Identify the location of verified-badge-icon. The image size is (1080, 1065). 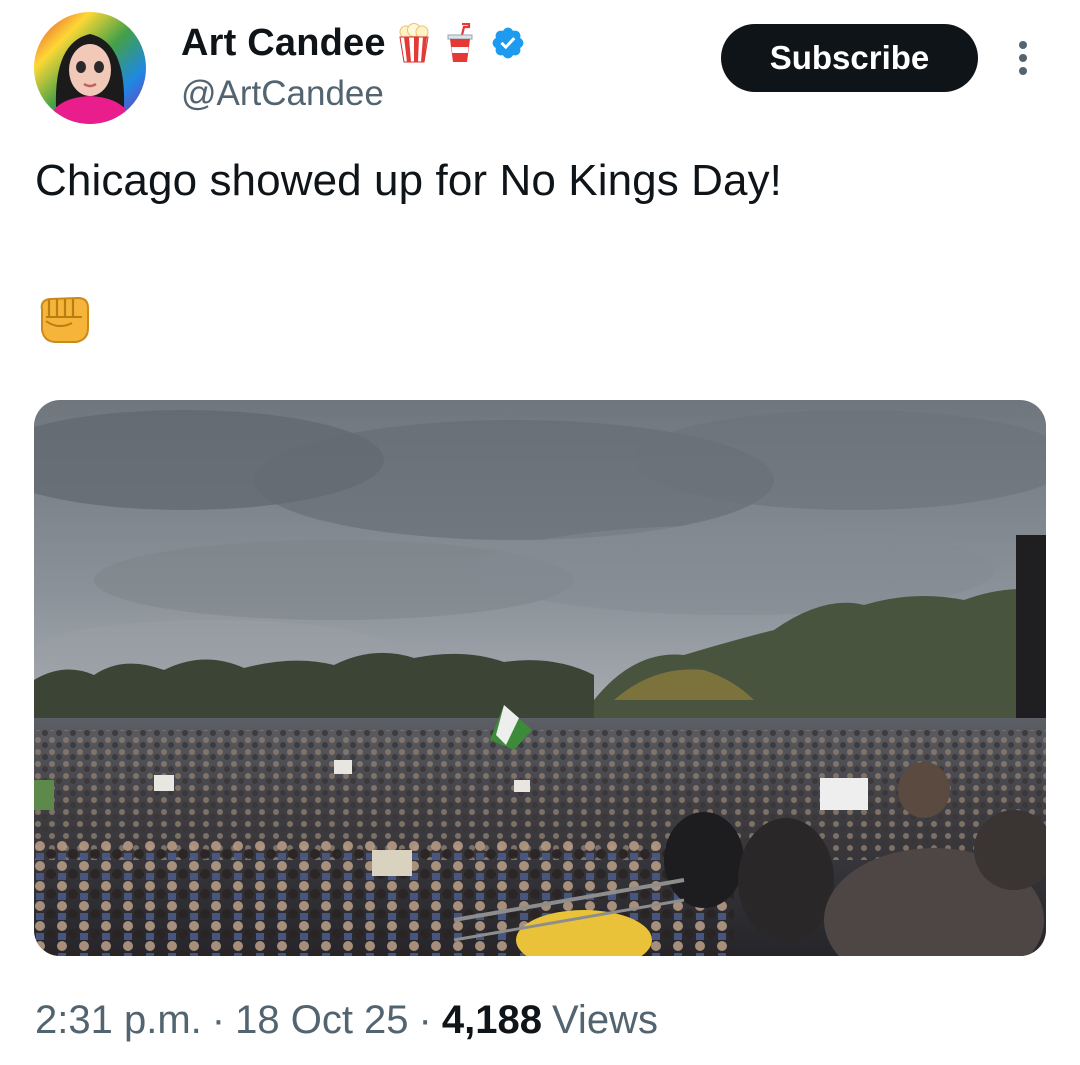
(508, 43).